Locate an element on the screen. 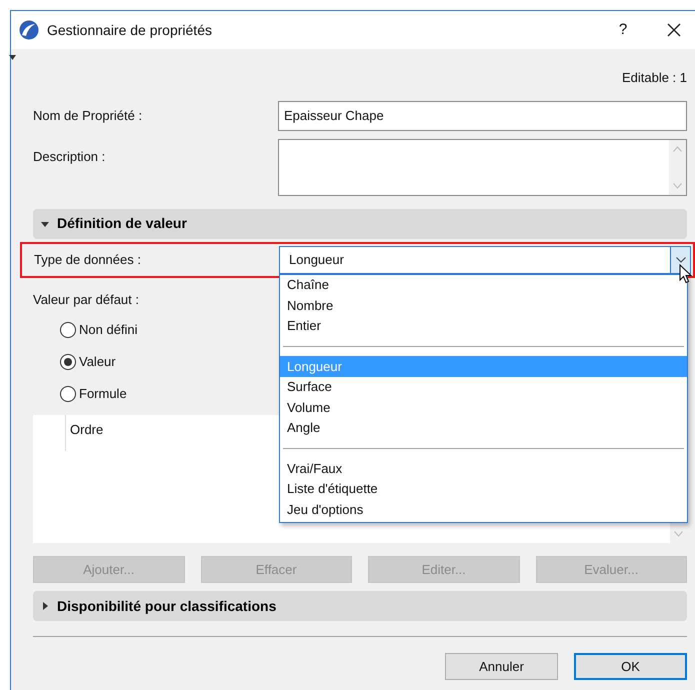  editable-count: Editable : 1 is located at coordinates (654, 78).